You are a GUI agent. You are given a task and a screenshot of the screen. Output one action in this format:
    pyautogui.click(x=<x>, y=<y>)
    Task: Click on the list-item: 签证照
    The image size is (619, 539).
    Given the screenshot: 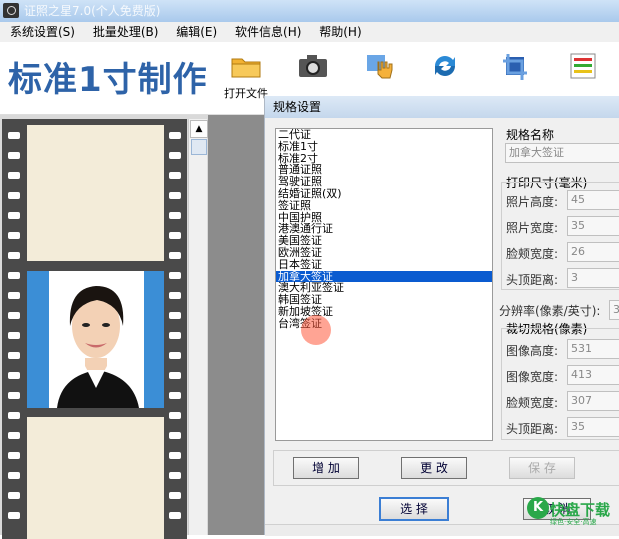 What is the action you would take?
    pyautogui.click(x=384, y=205)
    